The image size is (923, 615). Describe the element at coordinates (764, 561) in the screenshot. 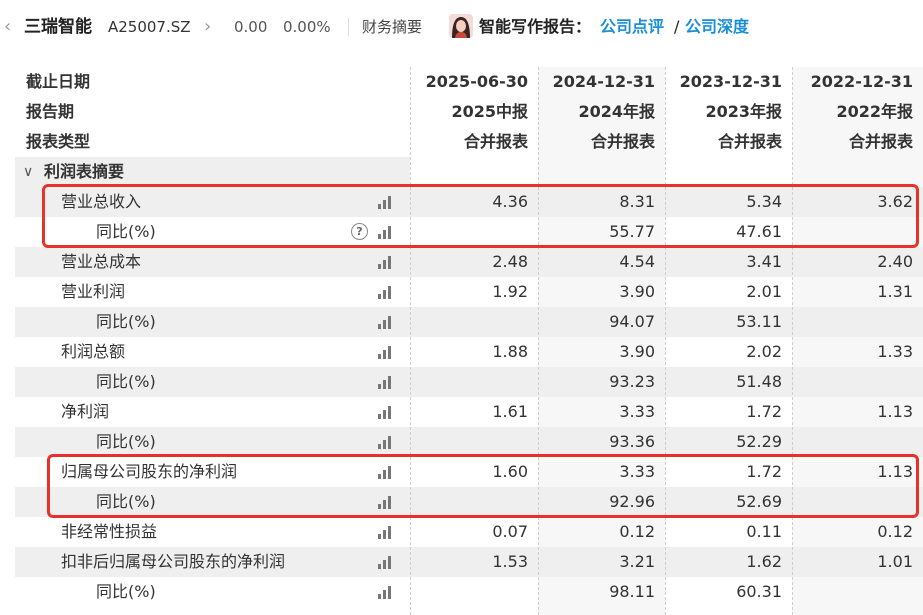

I see `value-cell: 1.62` at that location.